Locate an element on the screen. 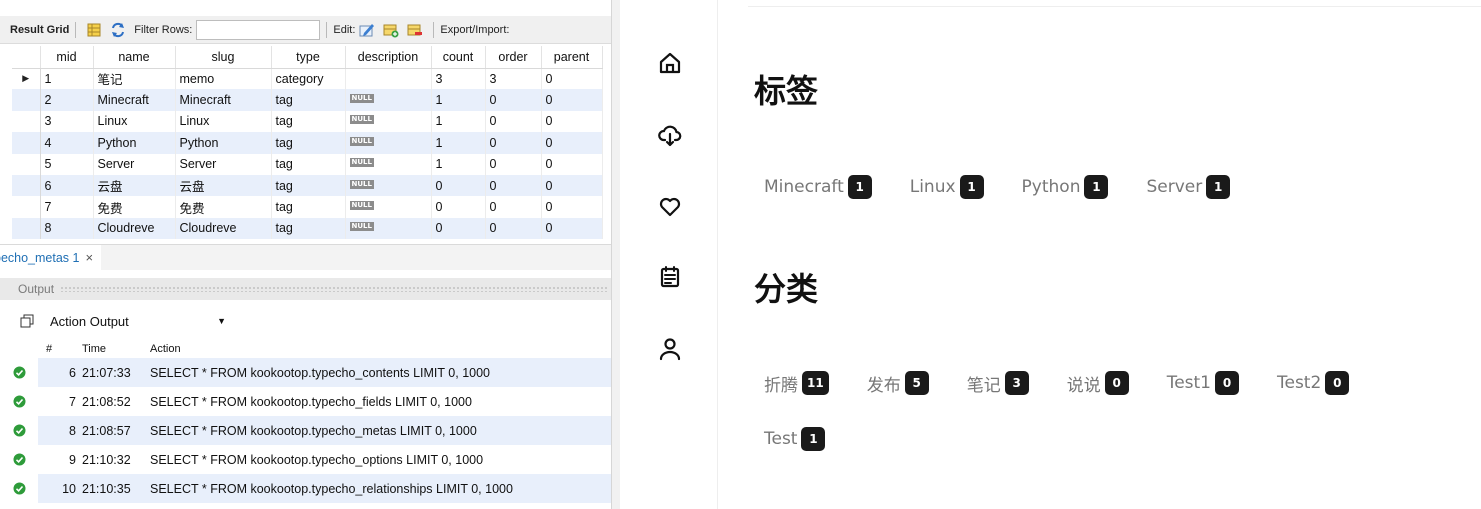  table-cell-type: category is located at coordinates (308, 79).